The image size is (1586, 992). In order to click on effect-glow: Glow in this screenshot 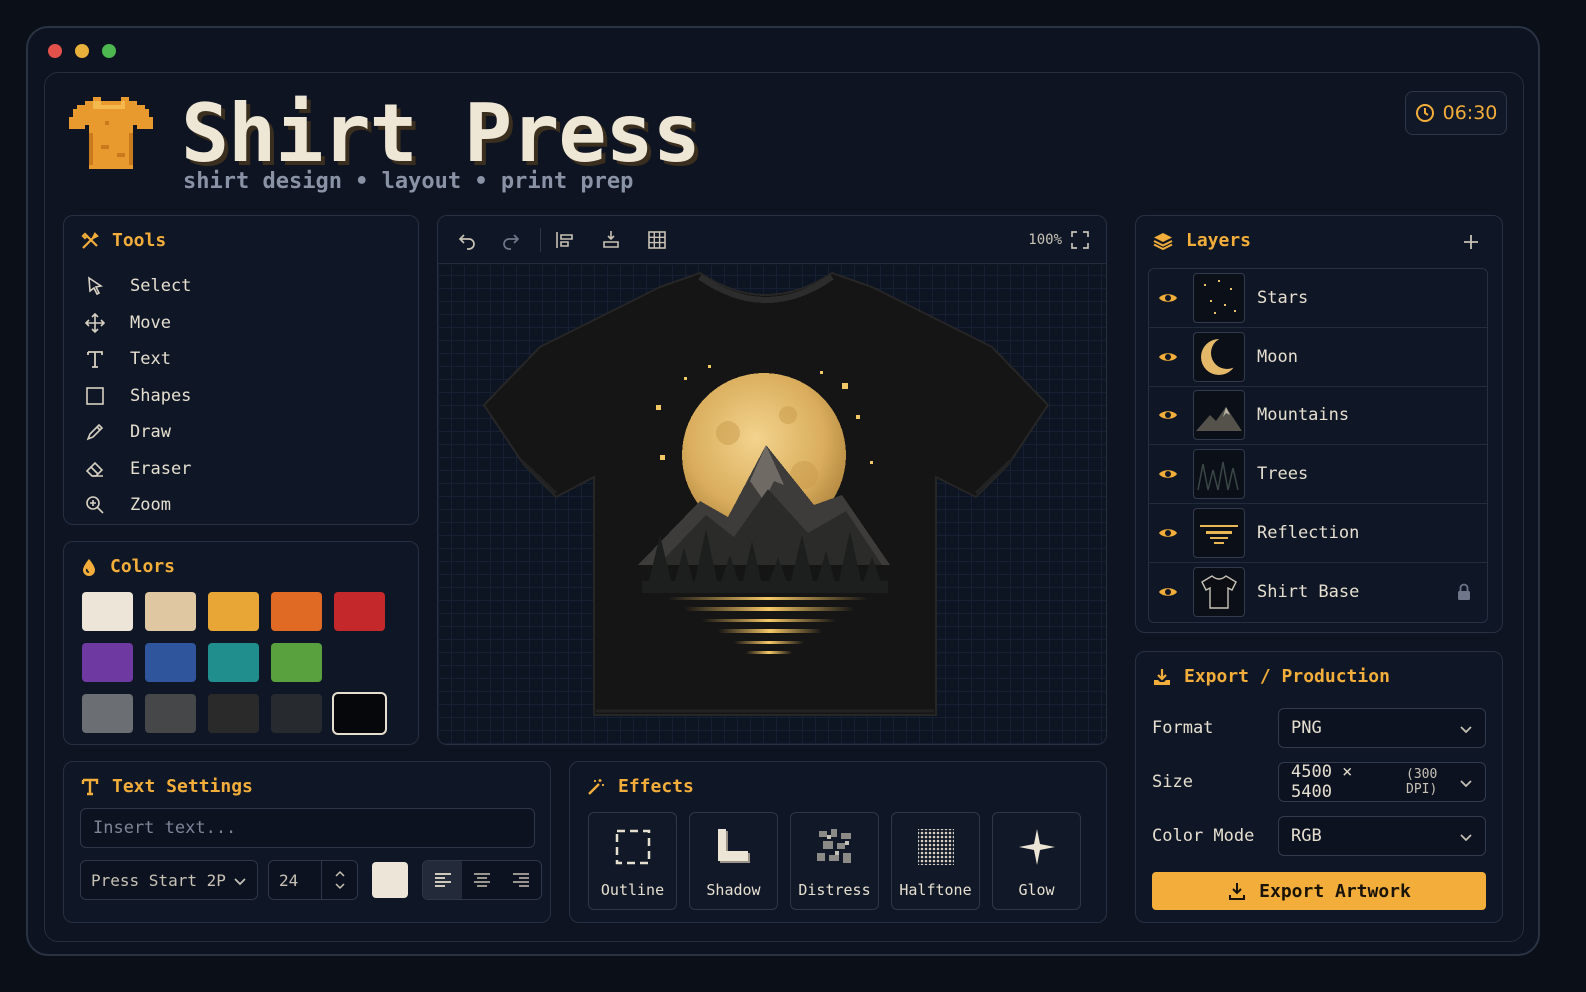, I will do `click(1036, 861)`.